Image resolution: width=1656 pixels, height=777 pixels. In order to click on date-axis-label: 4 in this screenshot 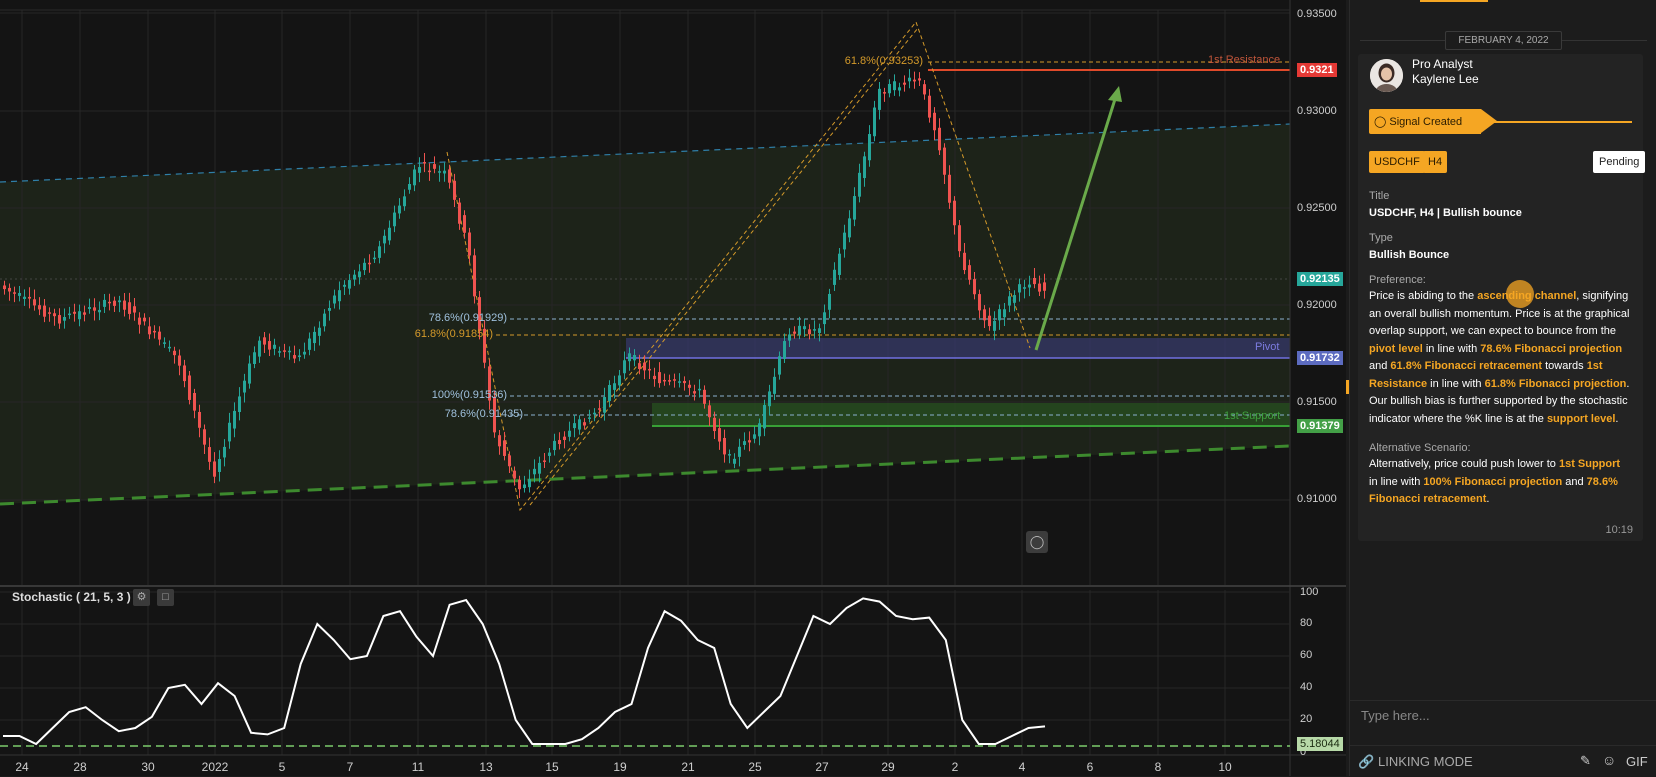, I will do `click(1022, 767)`.